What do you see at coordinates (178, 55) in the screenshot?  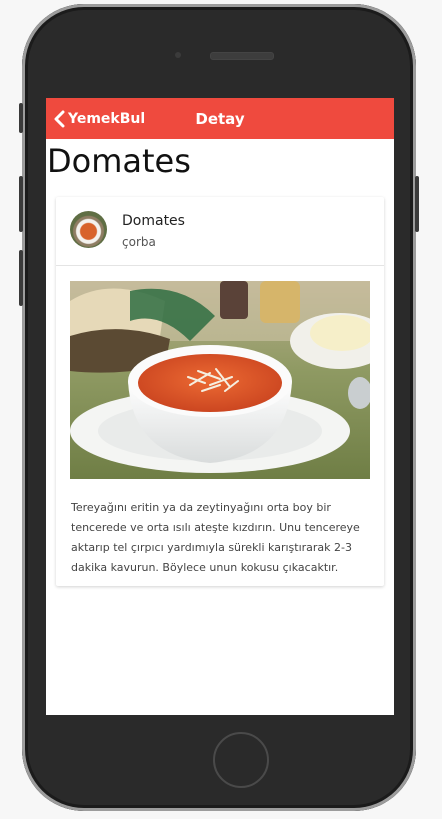 I see `front-camera` at bounding box center [178, 55].